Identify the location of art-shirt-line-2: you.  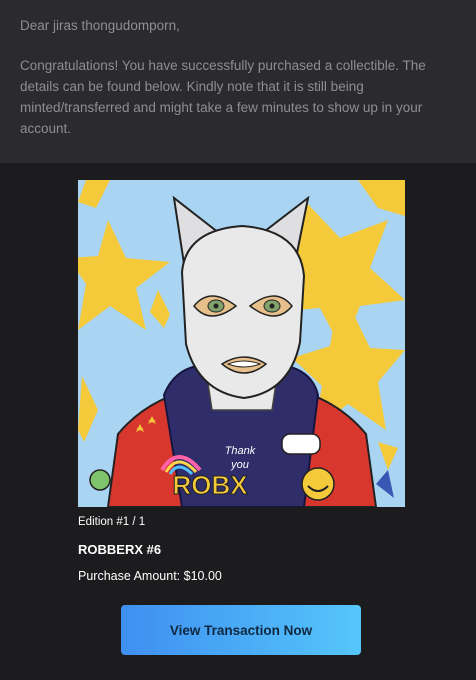
(239, 465).